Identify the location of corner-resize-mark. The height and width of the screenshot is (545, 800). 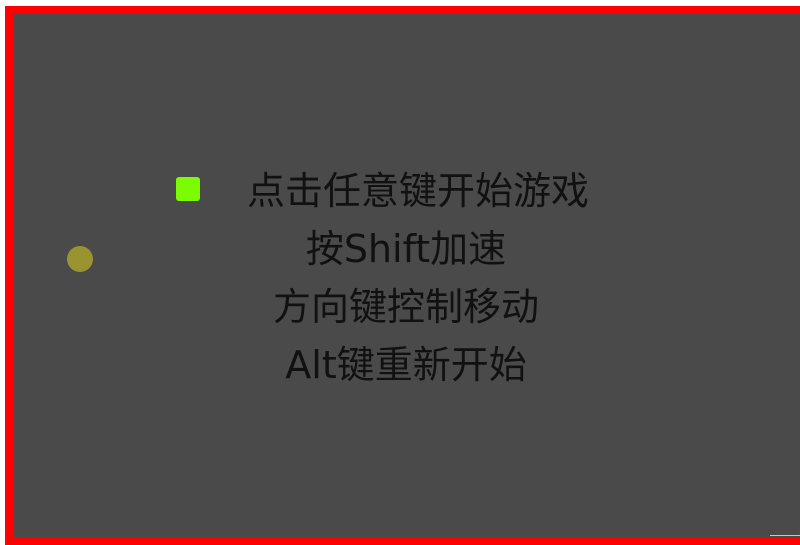
(785, 537).